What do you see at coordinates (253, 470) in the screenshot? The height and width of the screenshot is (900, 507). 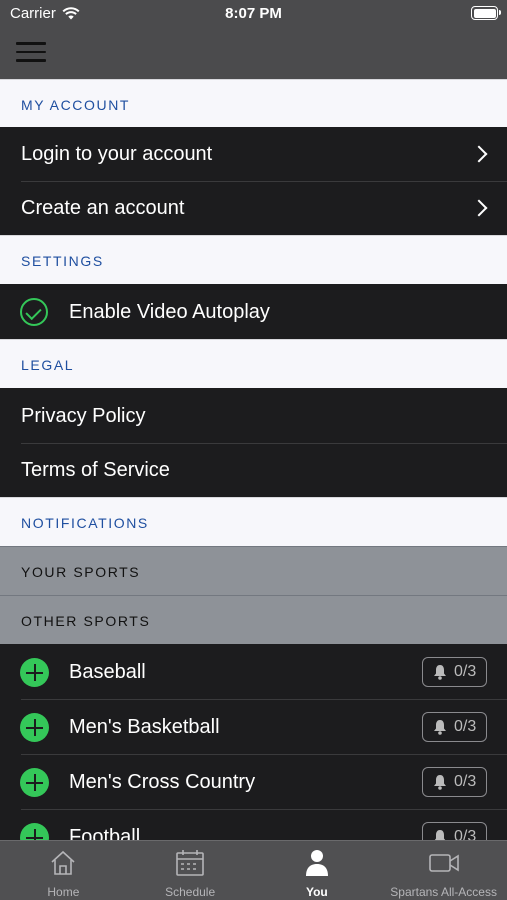 I see `terms-of-service-row: Terms of Service` at bounding box center [253, 470].